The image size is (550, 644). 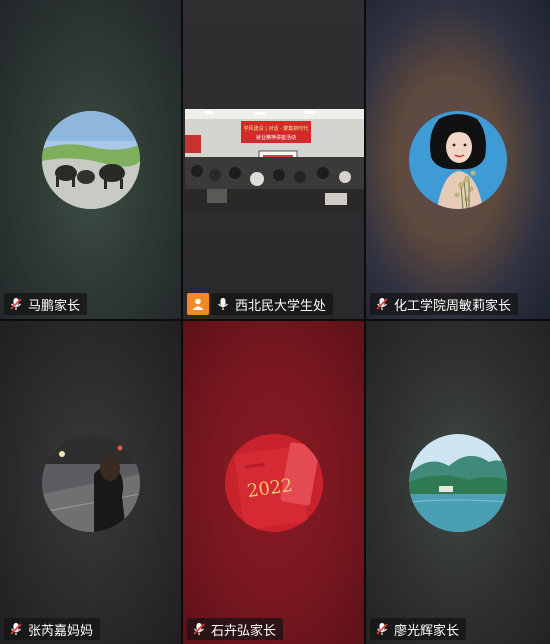 What do you see at coordinates (61, 631) in the screenshot?
I see `participant-name: 张芮嘉妈妈` at bounding box center [61, 631].